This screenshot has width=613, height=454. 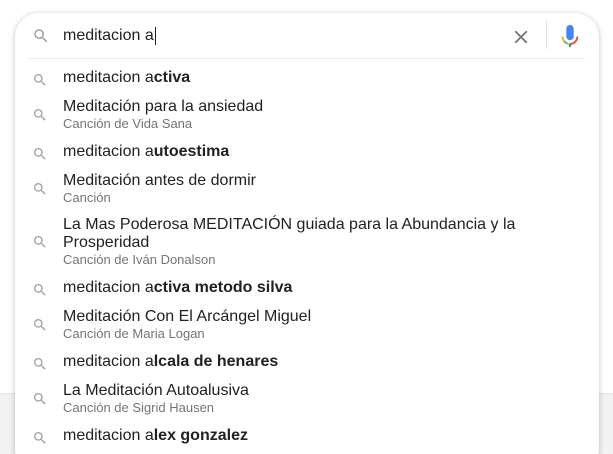 I want to click on suggestion-item: meditacion activa, so click(x=307, y=80).